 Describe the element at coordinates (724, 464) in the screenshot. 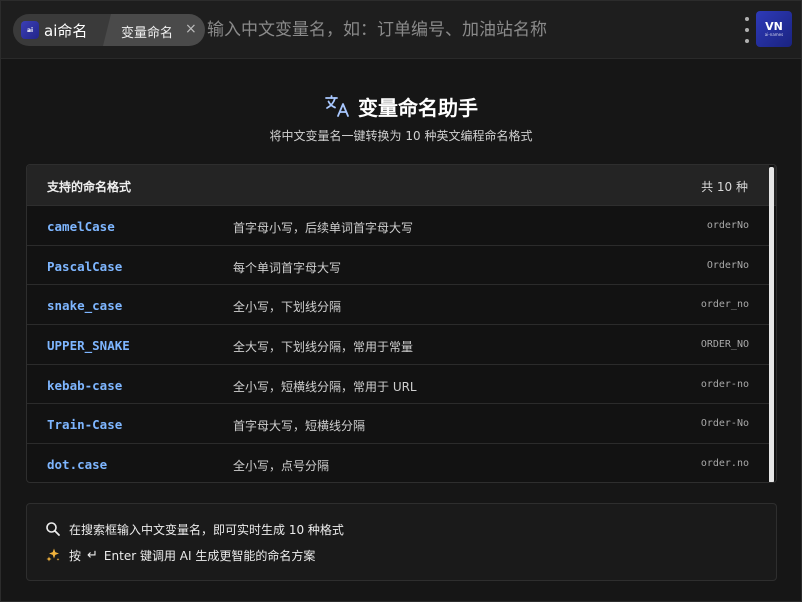

I see `format-example: order.no` at that location.